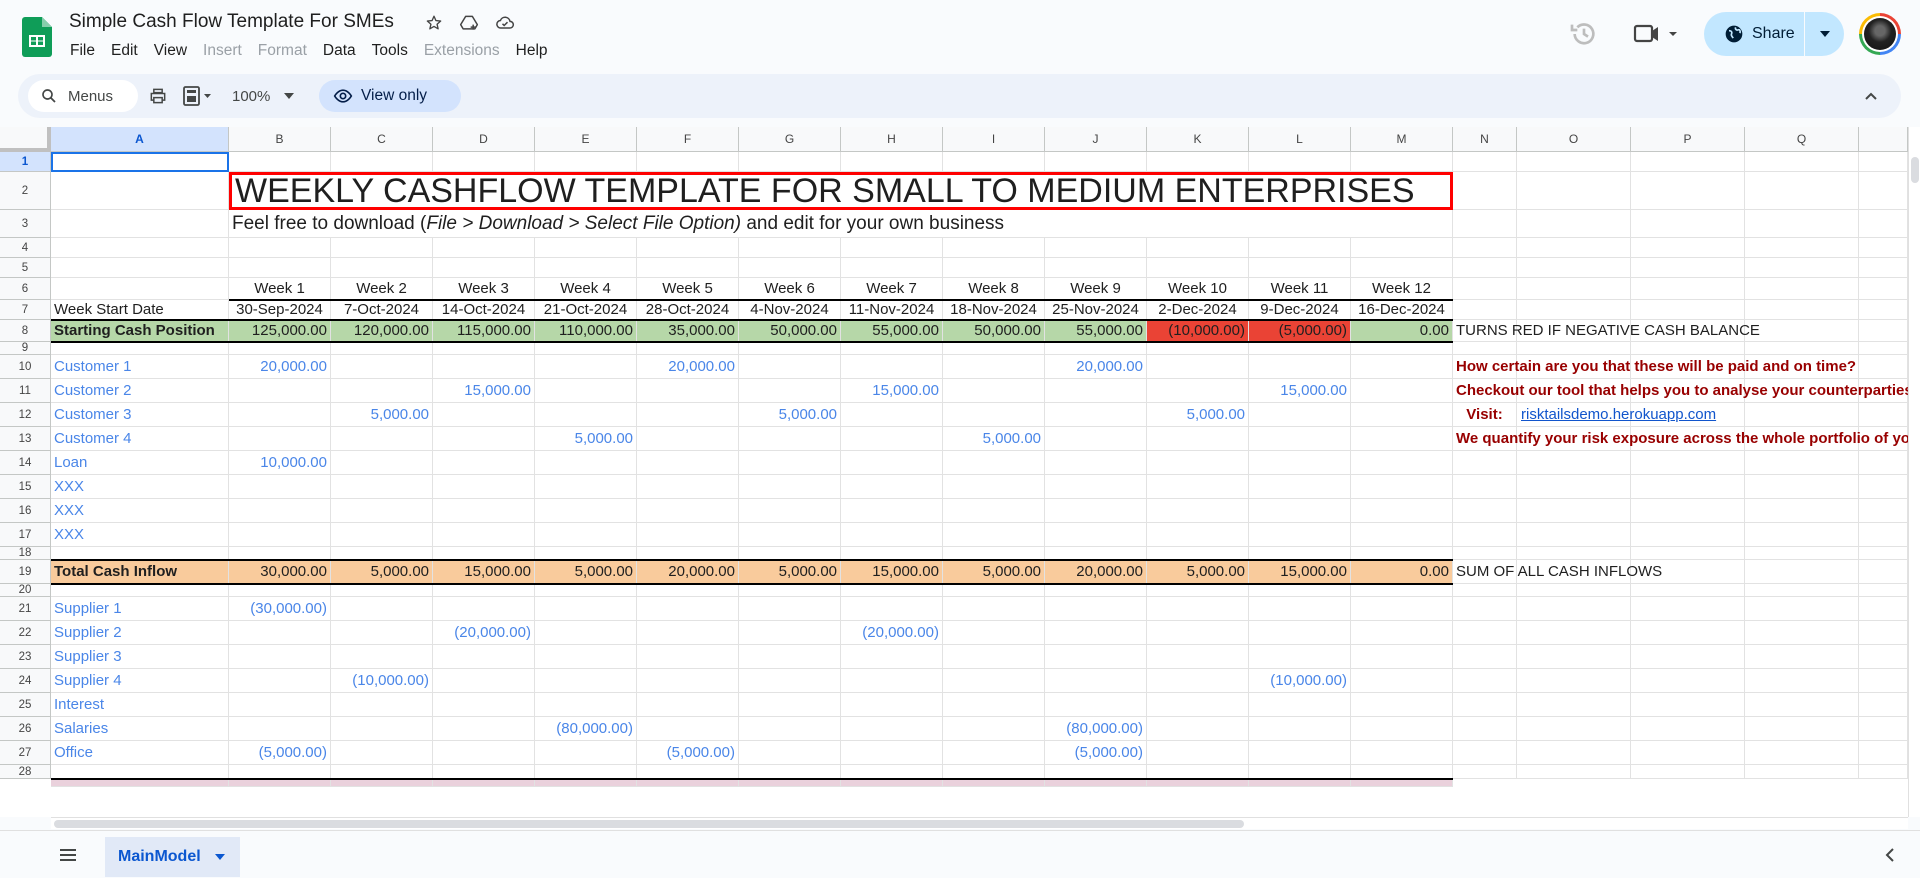 The height and width of the screenshot is (878, 1920). Describe the element at coordinates (339, 51) in the screenshot. I see `menu-data: Data` at that location.